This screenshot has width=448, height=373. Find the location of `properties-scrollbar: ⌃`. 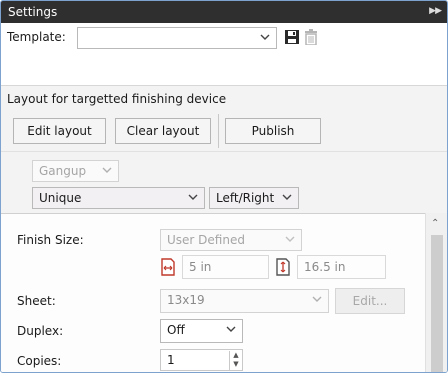

properties-scrollbar: ⌃ is located at coordinates (436, 292).